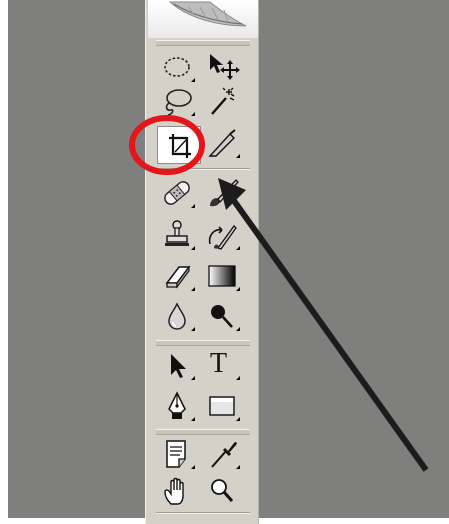 The image size is (449, 524). I want to click on blur-icon, so click(177, 316).